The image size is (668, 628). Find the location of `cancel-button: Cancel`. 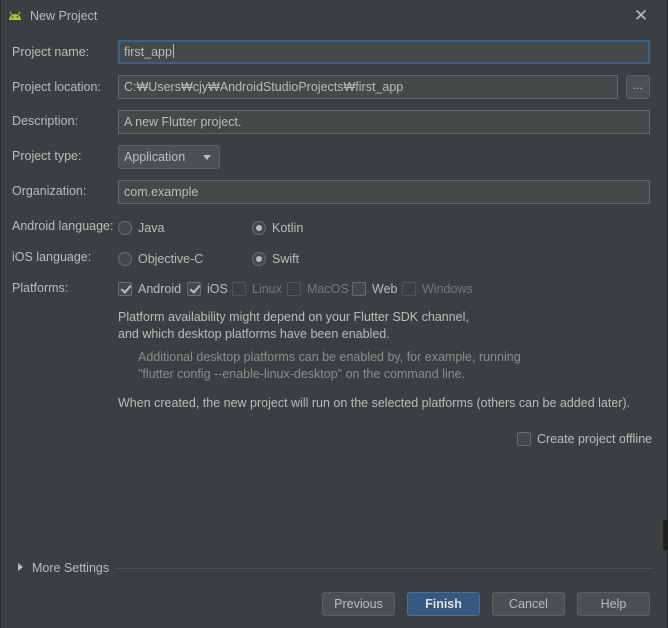

cancel-button: Cancel is located at coordinates (528, 604).